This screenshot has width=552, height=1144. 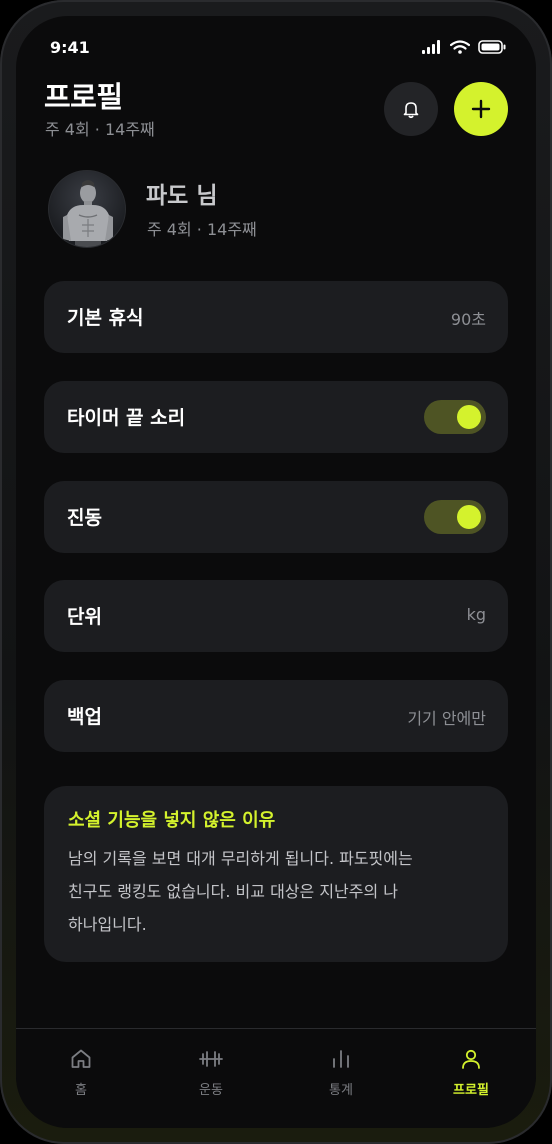 I want to click on signal-icon, so click(x=431, y=47).